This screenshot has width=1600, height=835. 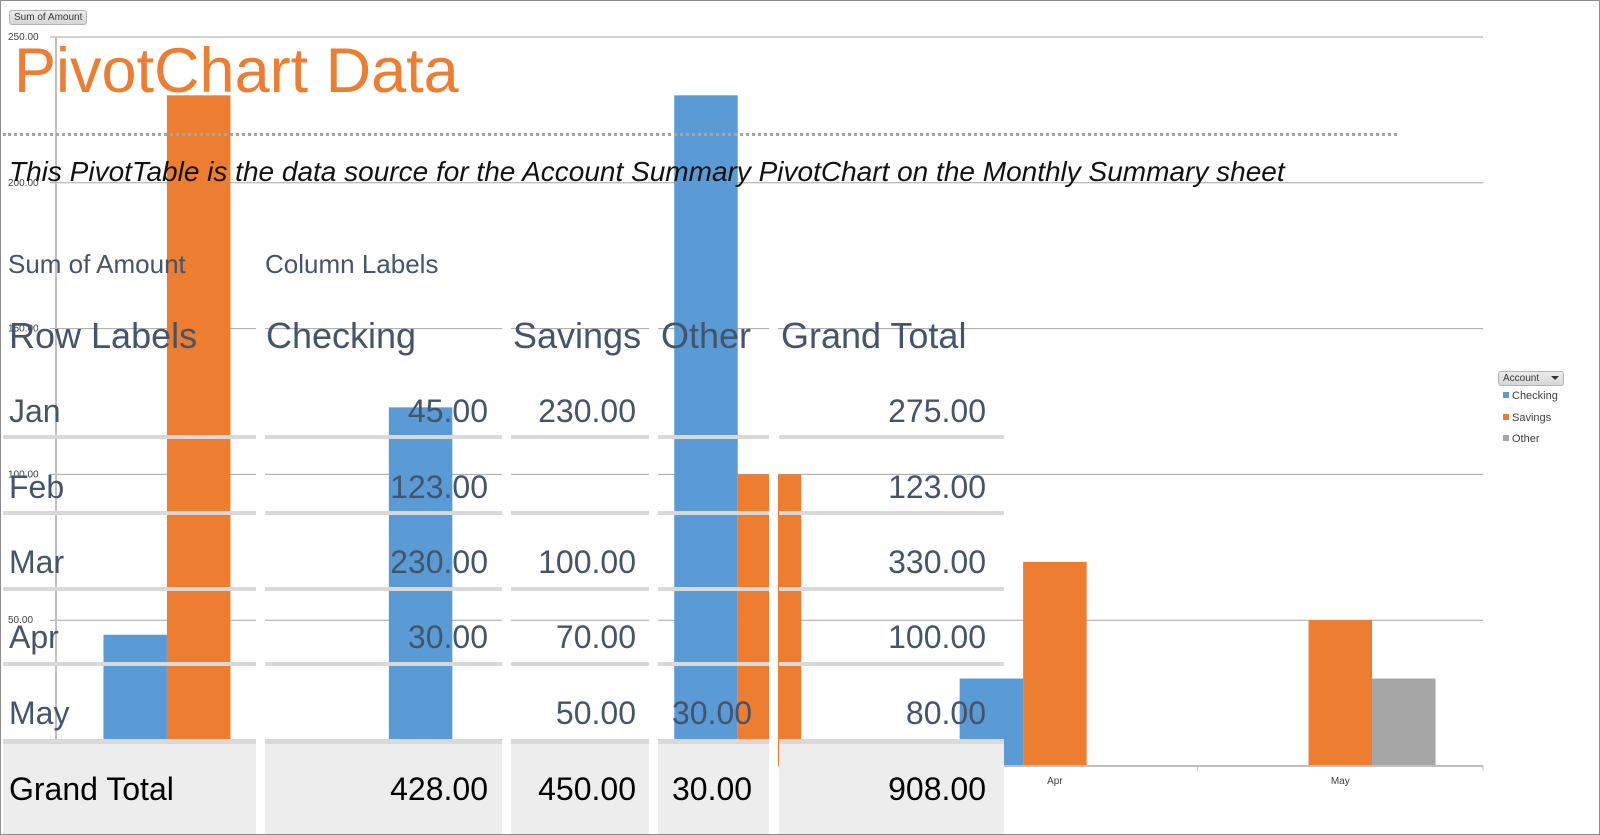 I want to click on column-header-grand-total: Grand Total, so click(x=874, y=335).